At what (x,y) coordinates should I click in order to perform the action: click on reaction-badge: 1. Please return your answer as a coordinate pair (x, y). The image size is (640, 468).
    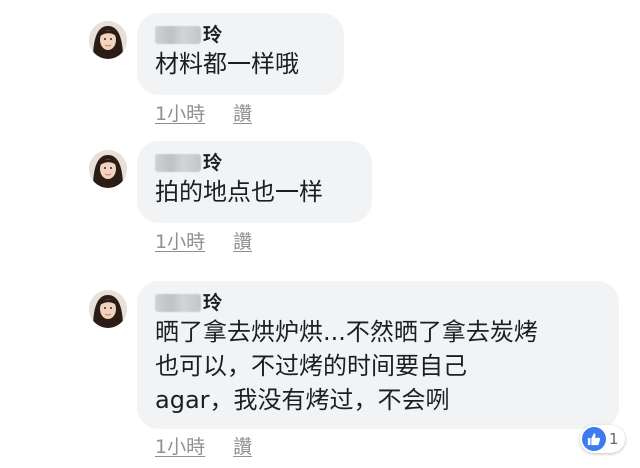
    Looking at the image, I should click on (602, 439).